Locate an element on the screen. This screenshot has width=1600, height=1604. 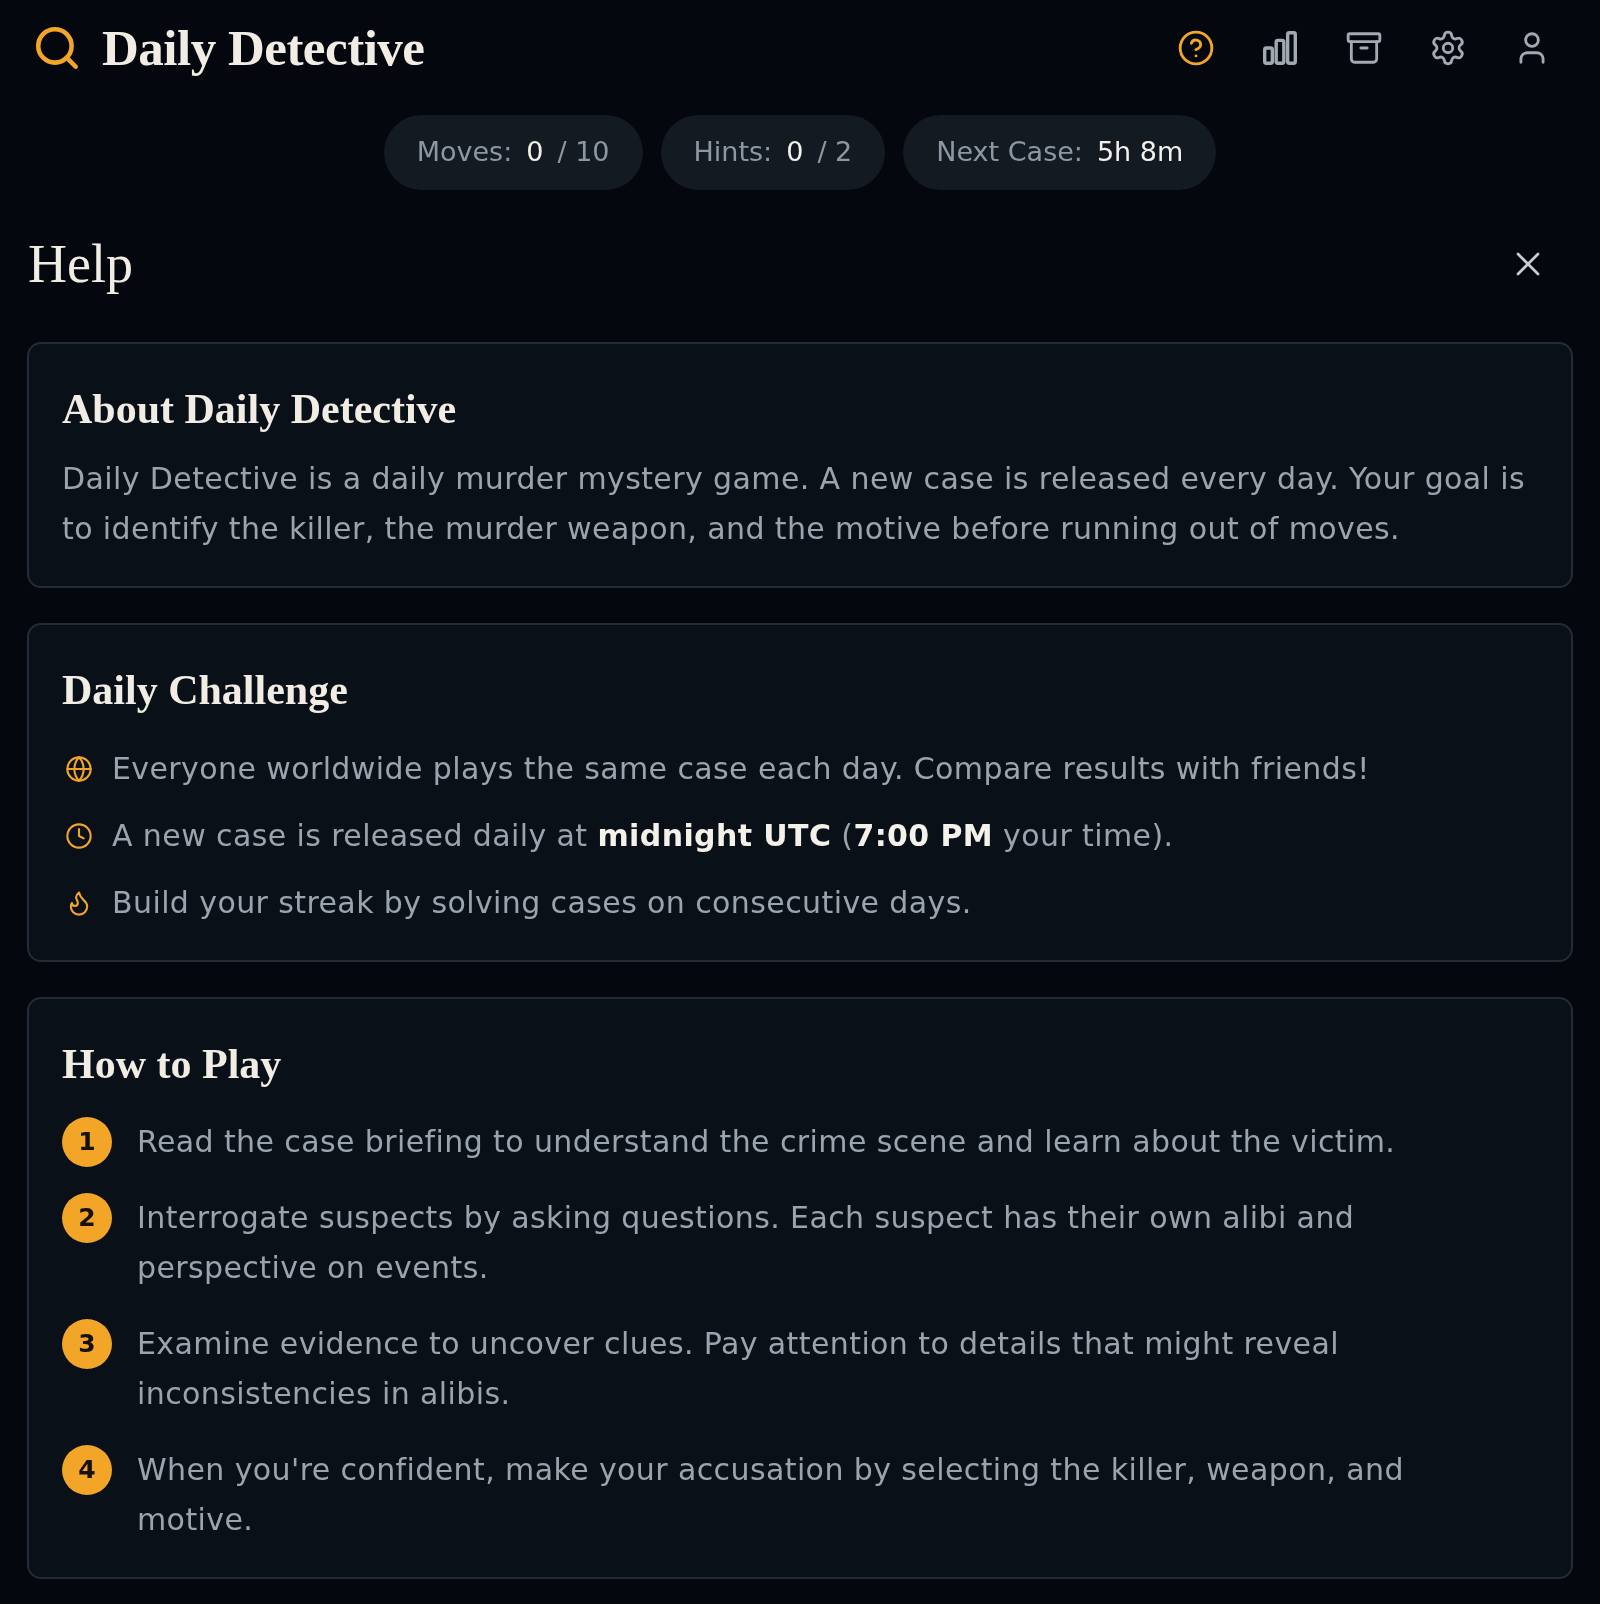
stat-pill: Moves: 0 / 10 is located at coordinates (513, 152).